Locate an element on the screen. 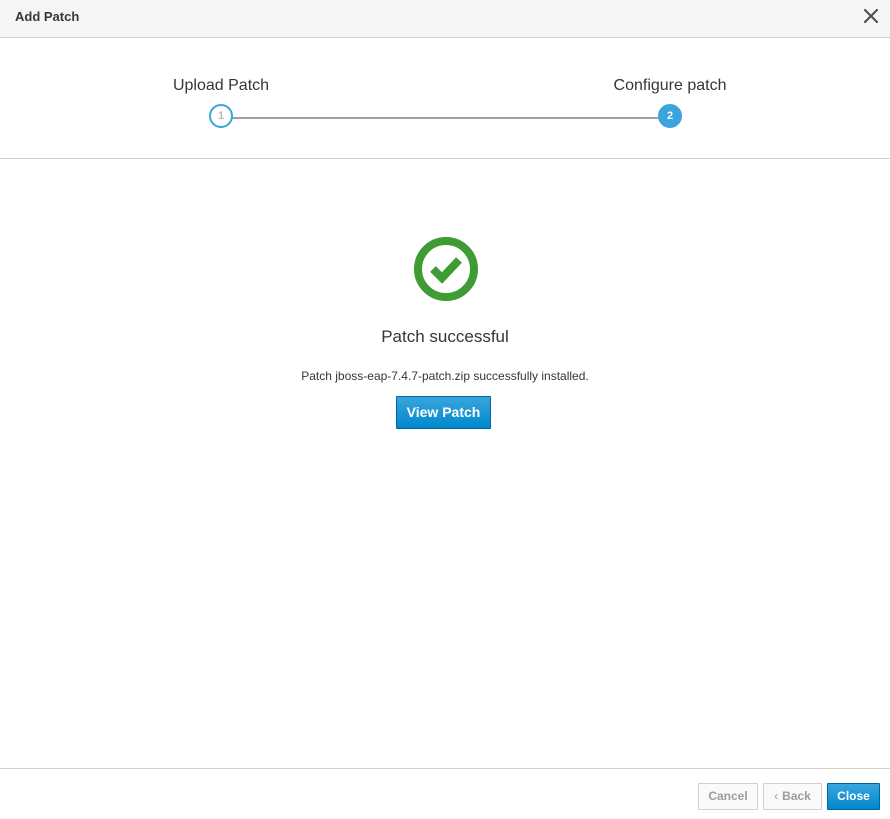 The width and height of the screenshot is (890, 819). view-patch-button: View Patch is located at coordinates (443, 412).